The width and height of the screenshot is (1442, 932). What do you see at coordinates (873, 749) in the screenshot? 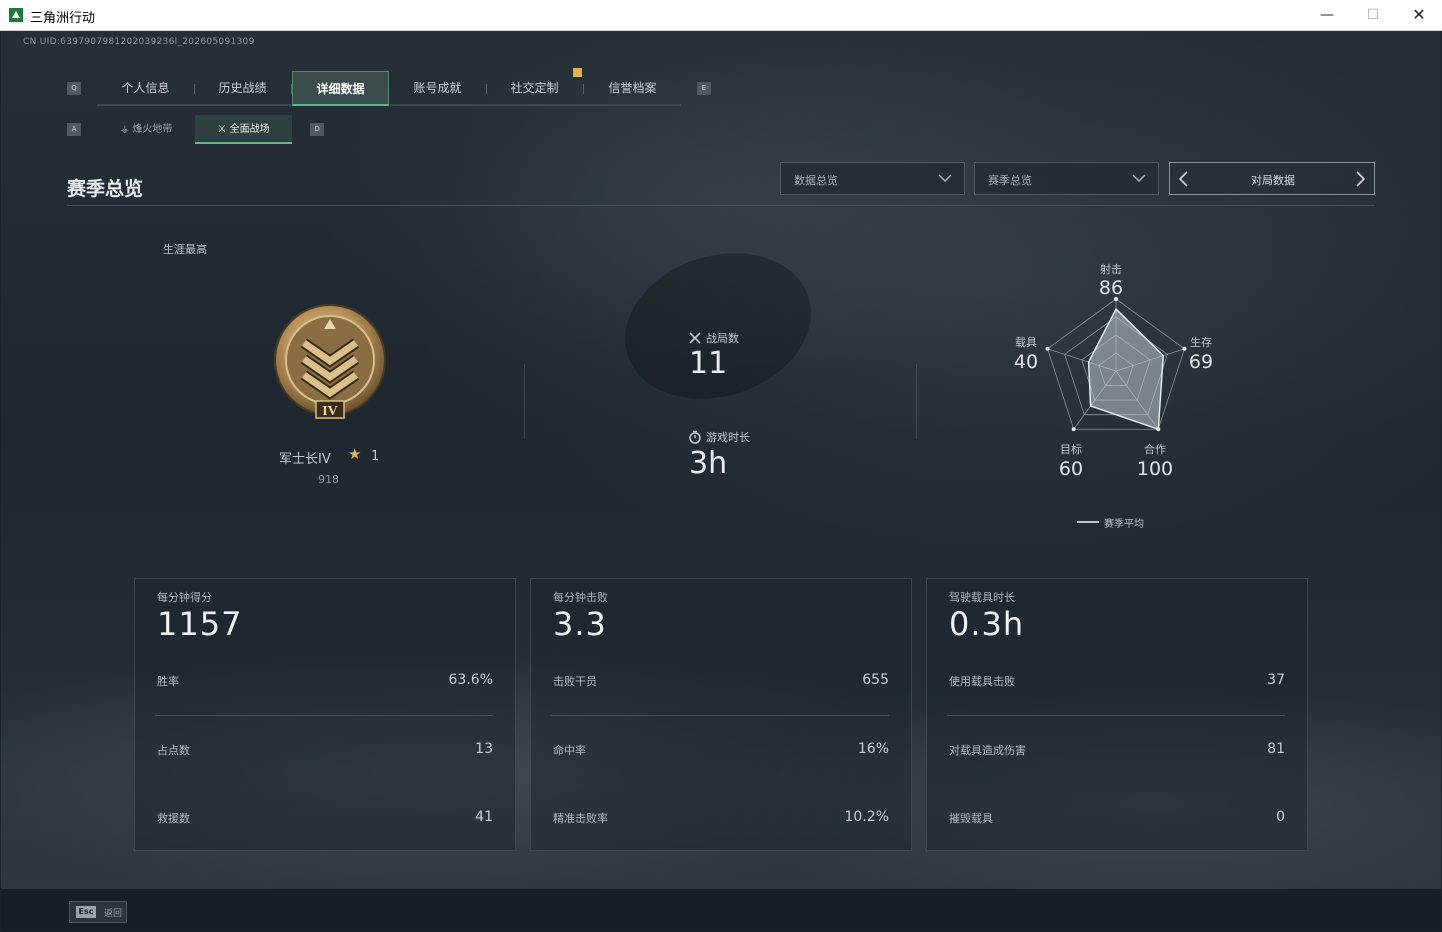
I see `card-row-value: 16%` at bounding box center [873, 749].